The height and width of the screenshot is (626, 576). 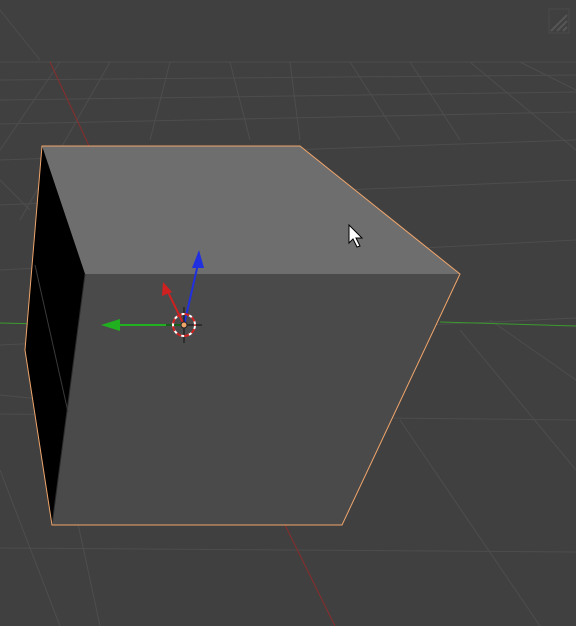 What do you see at coordinates (251, 210) in the screenshot?
I see `cube-top-face` at bounding box center [251, 210].